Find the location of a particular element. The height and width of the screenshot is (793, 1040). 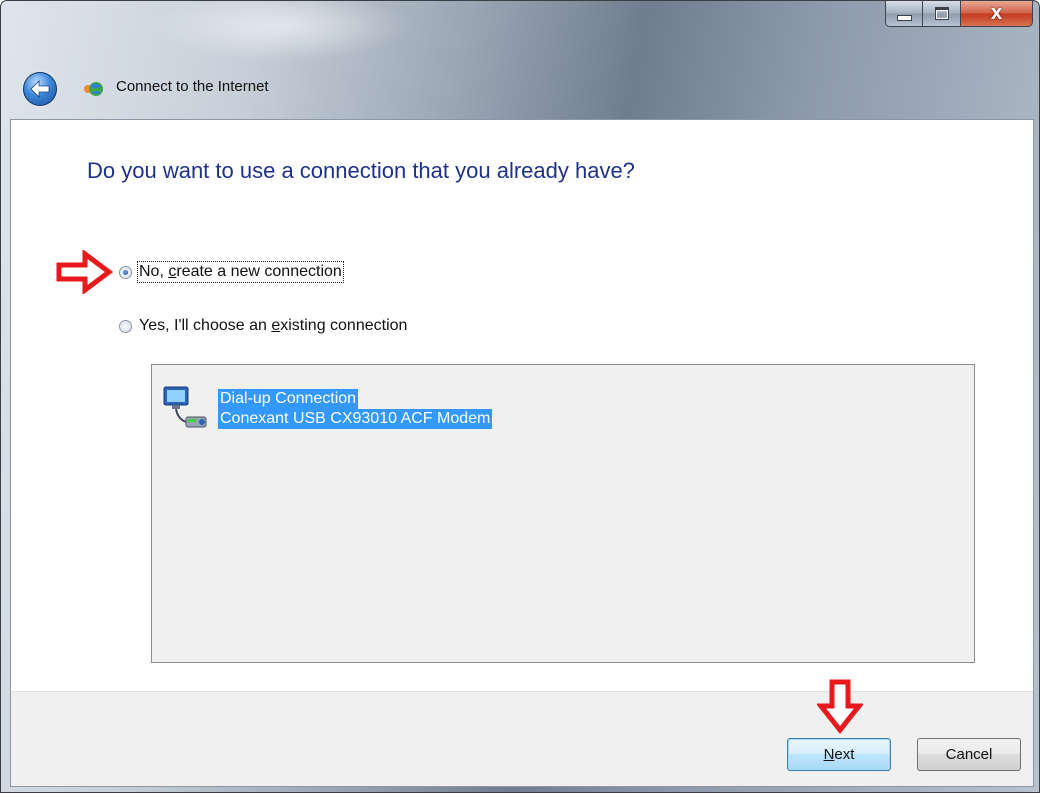

maximize-icon is located at coordinates (941, 13).